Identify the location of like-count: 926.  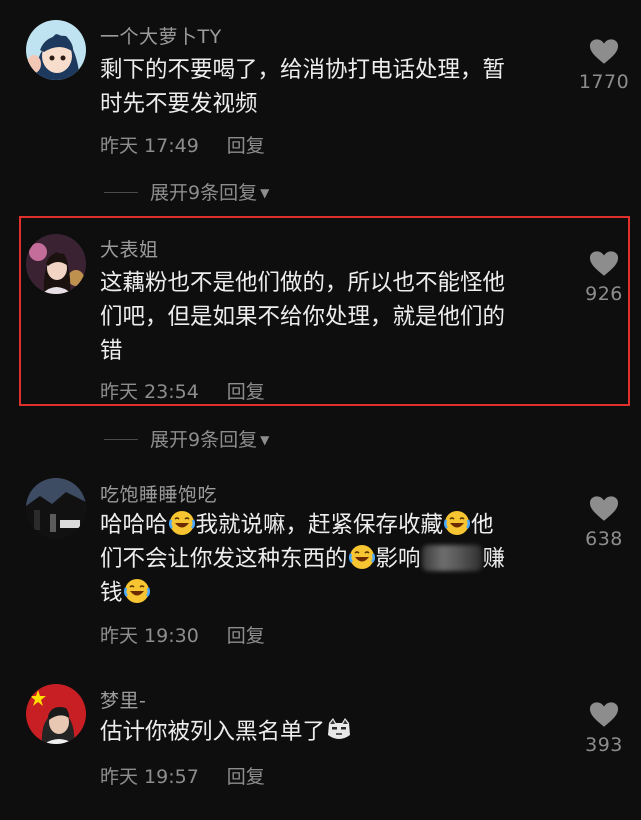
(604, 294).